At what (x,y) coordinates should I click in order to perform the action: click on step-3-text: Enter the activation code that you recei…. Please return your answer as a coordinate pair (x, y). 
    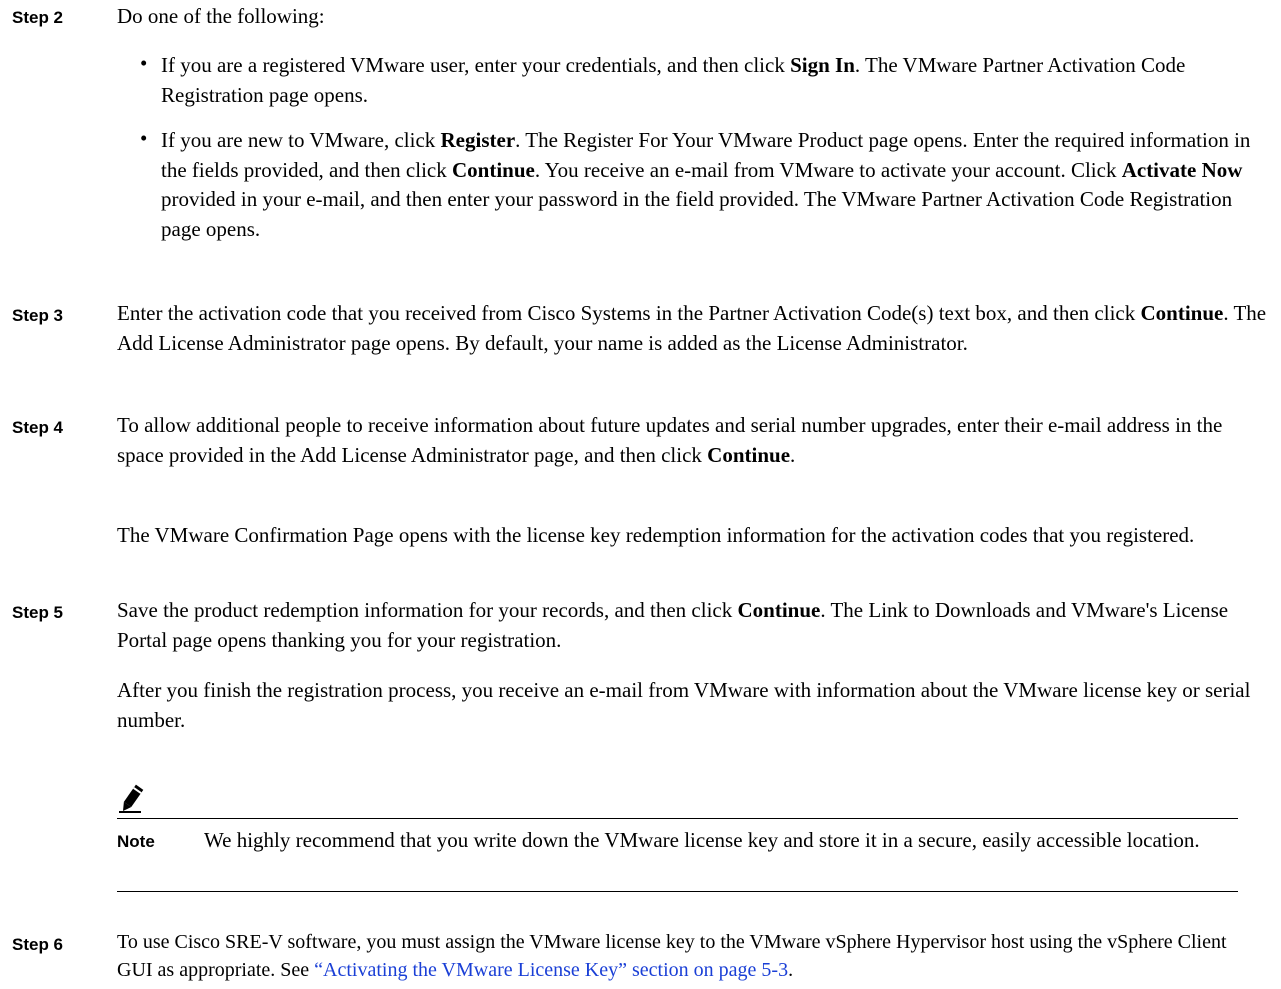
    Looking at the image, I should click on (692, 328).